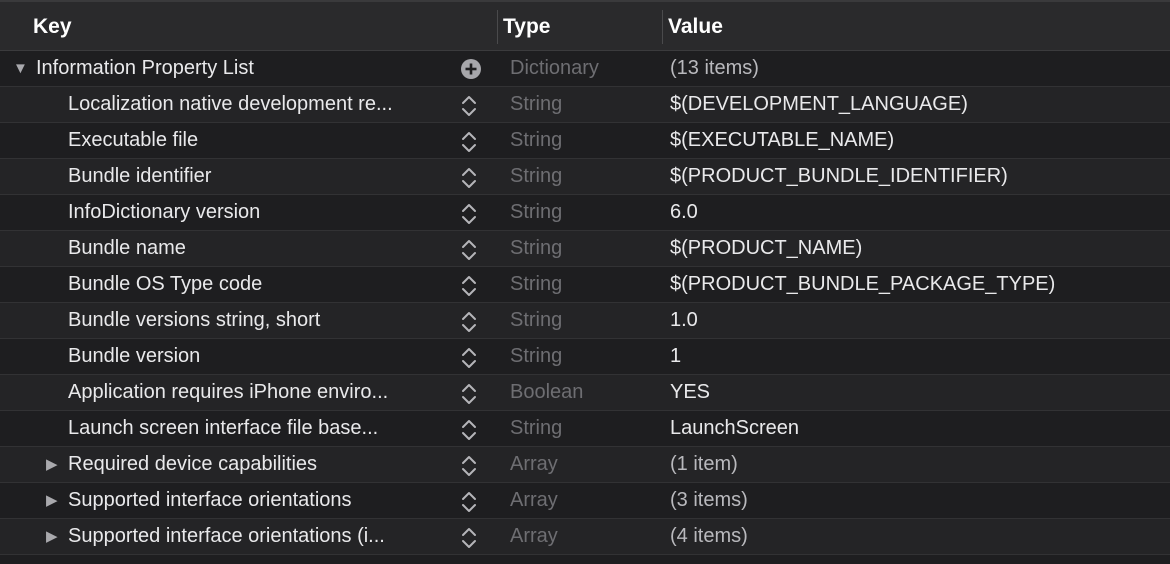 Image resolution: width=1170 pixels, height=564 pixels. What do you see at coordinates (714, 68) in the screenshot?
I see `value-cell: (13 items)` at bounding box center [714, 68].